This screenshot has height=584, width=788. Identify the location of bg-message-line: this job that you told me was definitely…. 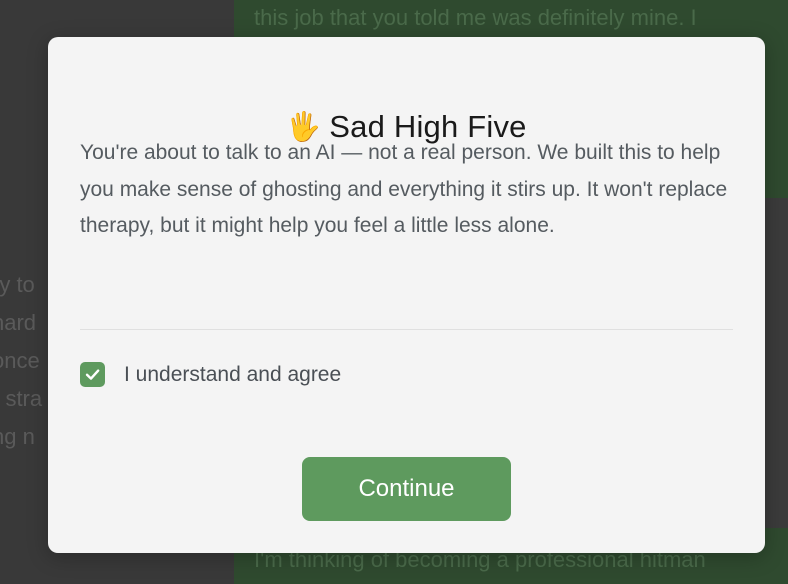
(475, 17).